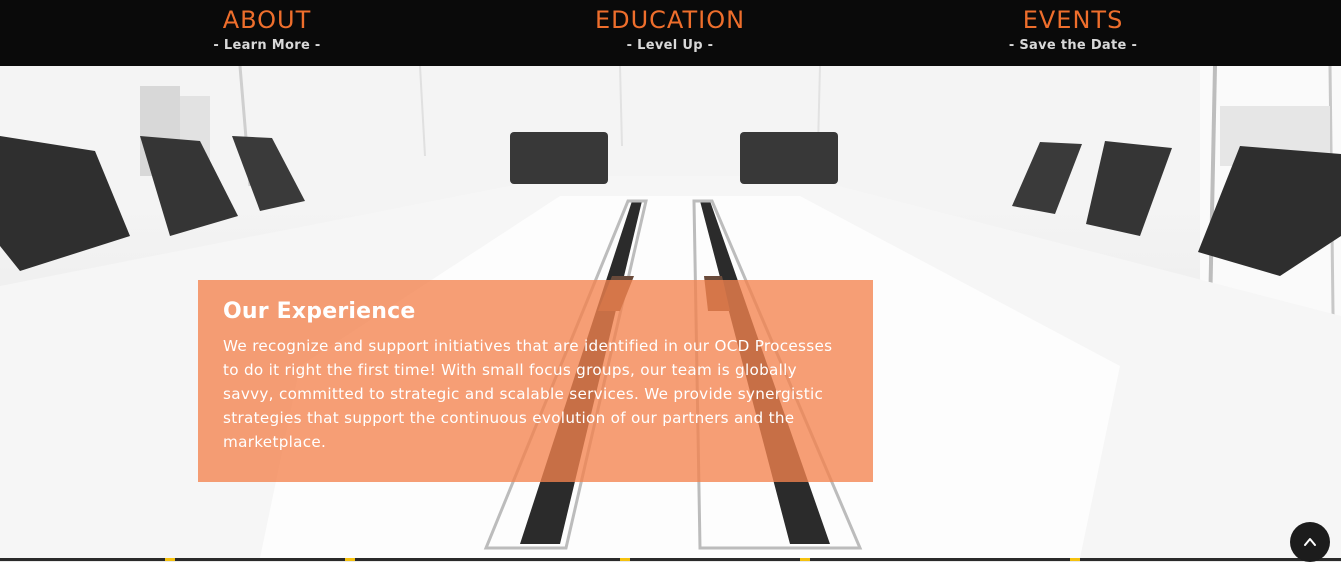  I want to click on back-to-top-button, so click(1310, 542).